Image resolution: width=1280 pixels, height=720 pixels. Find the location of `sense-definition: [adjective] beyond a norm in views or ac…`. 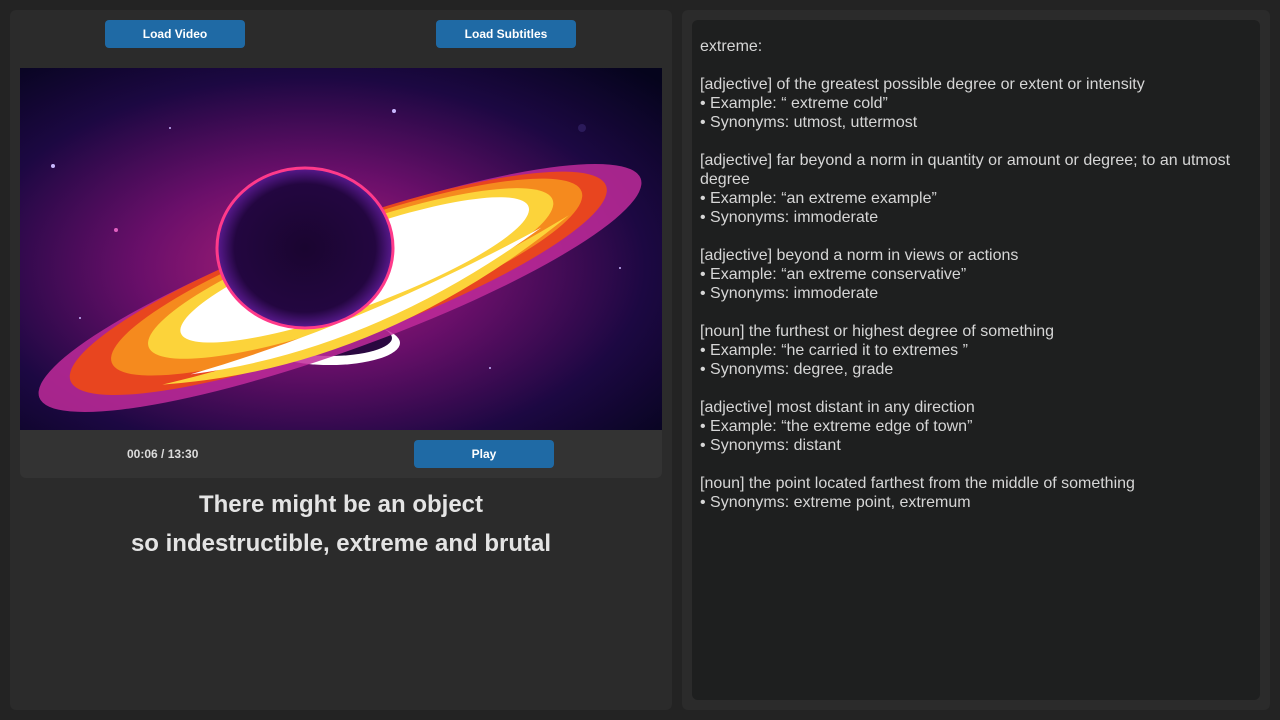

sense-definition: [adjective] beyond a norm in views or ac… is located at coordinates (859, 255).